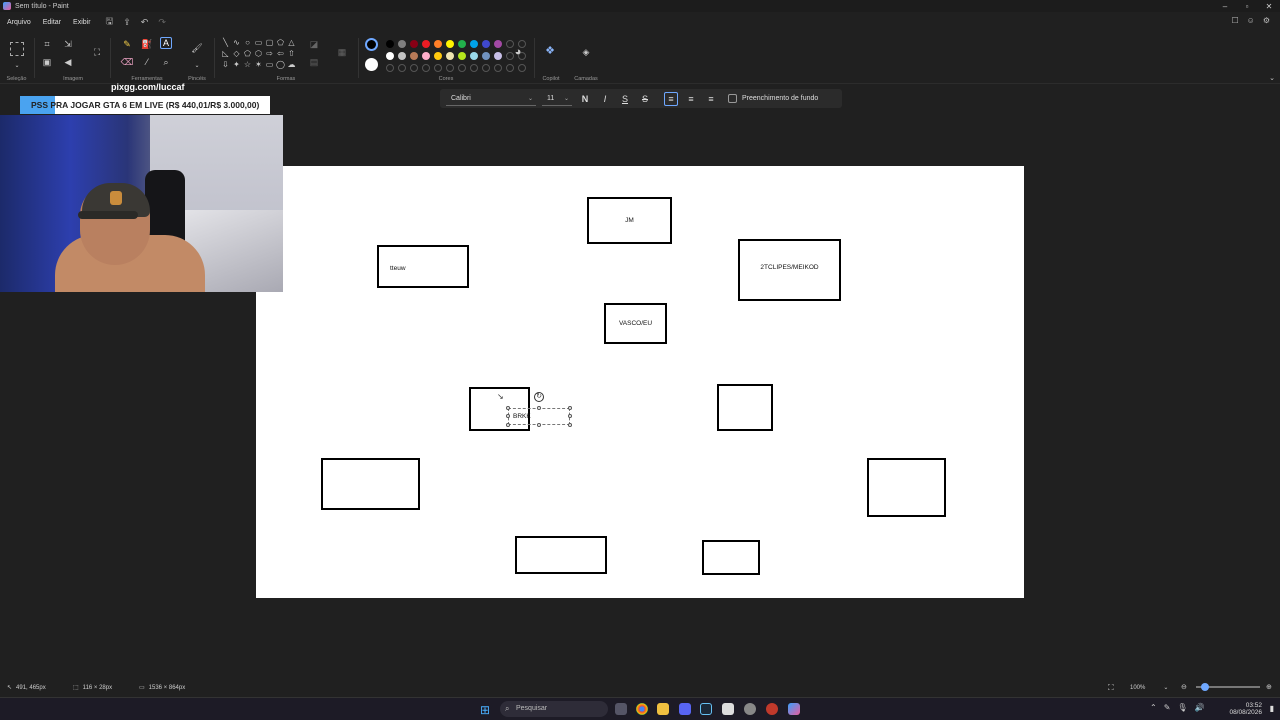 The width and height of the screenshot is (1280, 720). What do you see at coordinates (291, 64) in the screenshot?
I see `cloud-shape-icon: ☁` at bounding box center [291, 64].